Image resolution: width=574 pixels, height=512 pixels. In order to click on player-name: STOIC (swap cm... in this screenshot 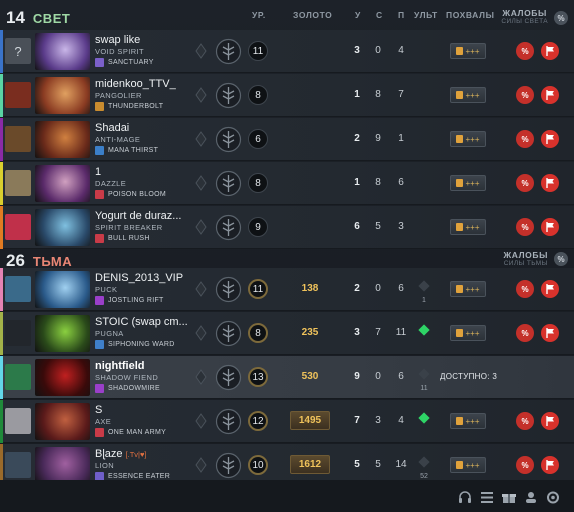, I will do `click(141, 322)`.